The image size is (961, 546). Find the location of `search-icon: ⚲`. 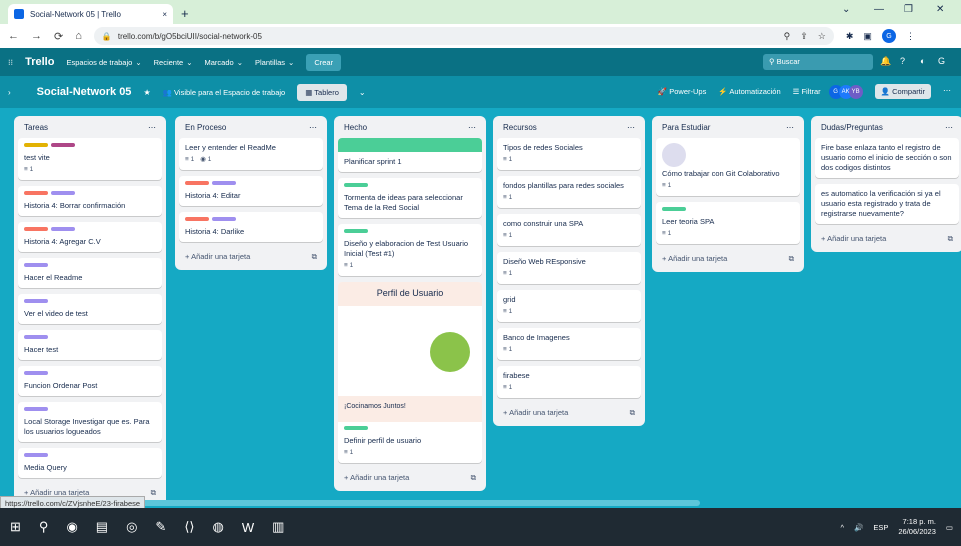

search-icon: ⚲ is located at coordinates (44, 527).